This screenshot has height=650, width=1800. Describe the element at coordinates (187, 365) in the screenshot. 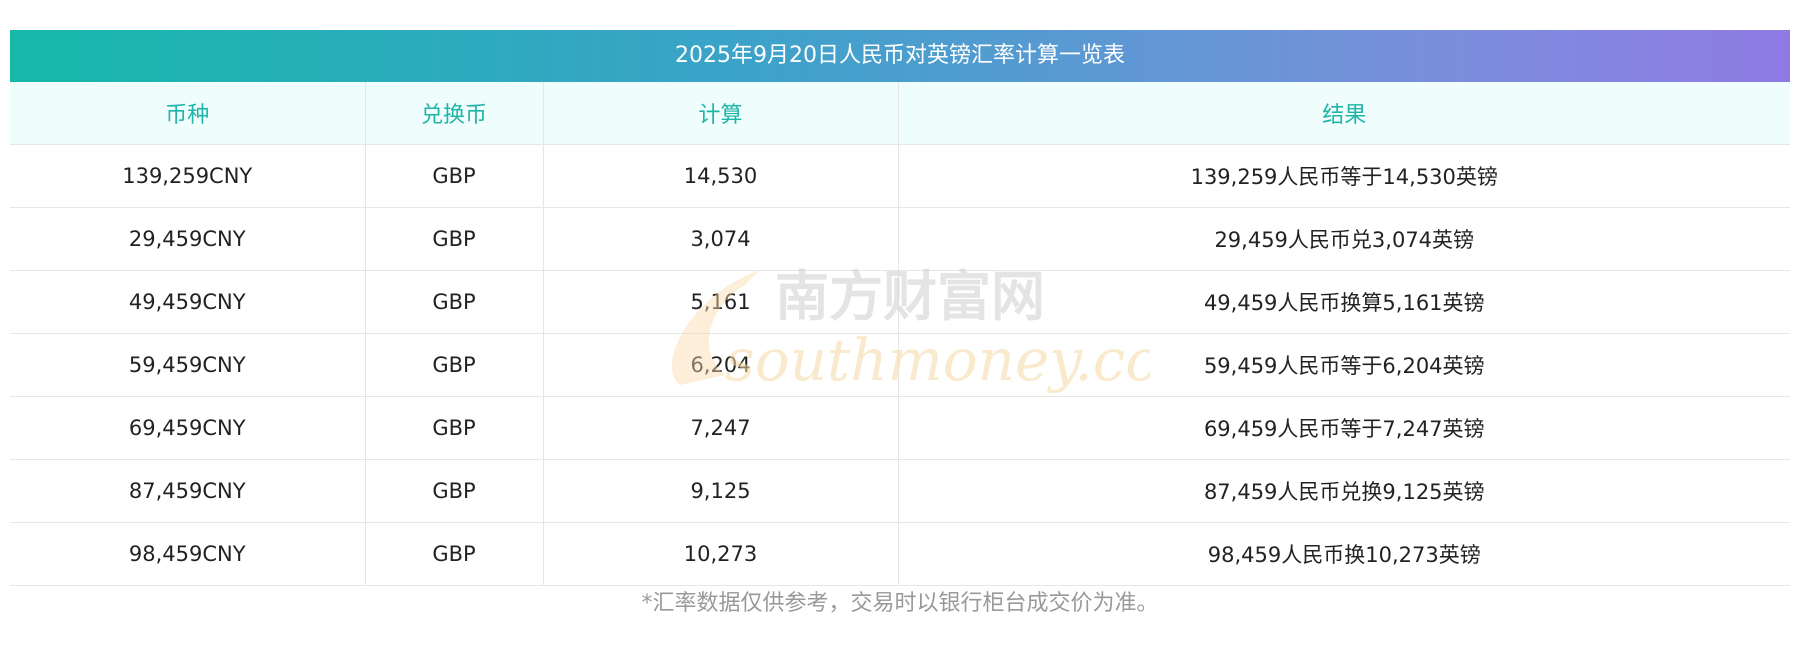

I see `cell-currency: 59,459CNY` at that location.